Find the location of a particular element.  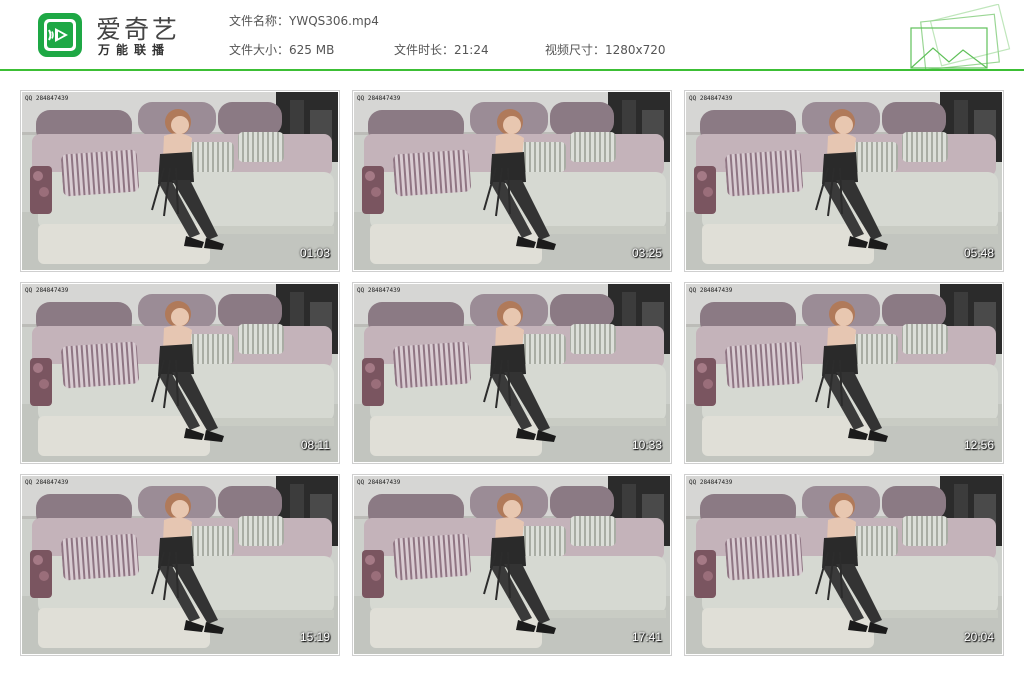

video-dimensions: 视频尺寸：1280x720 is located at coordinates (605, 50).